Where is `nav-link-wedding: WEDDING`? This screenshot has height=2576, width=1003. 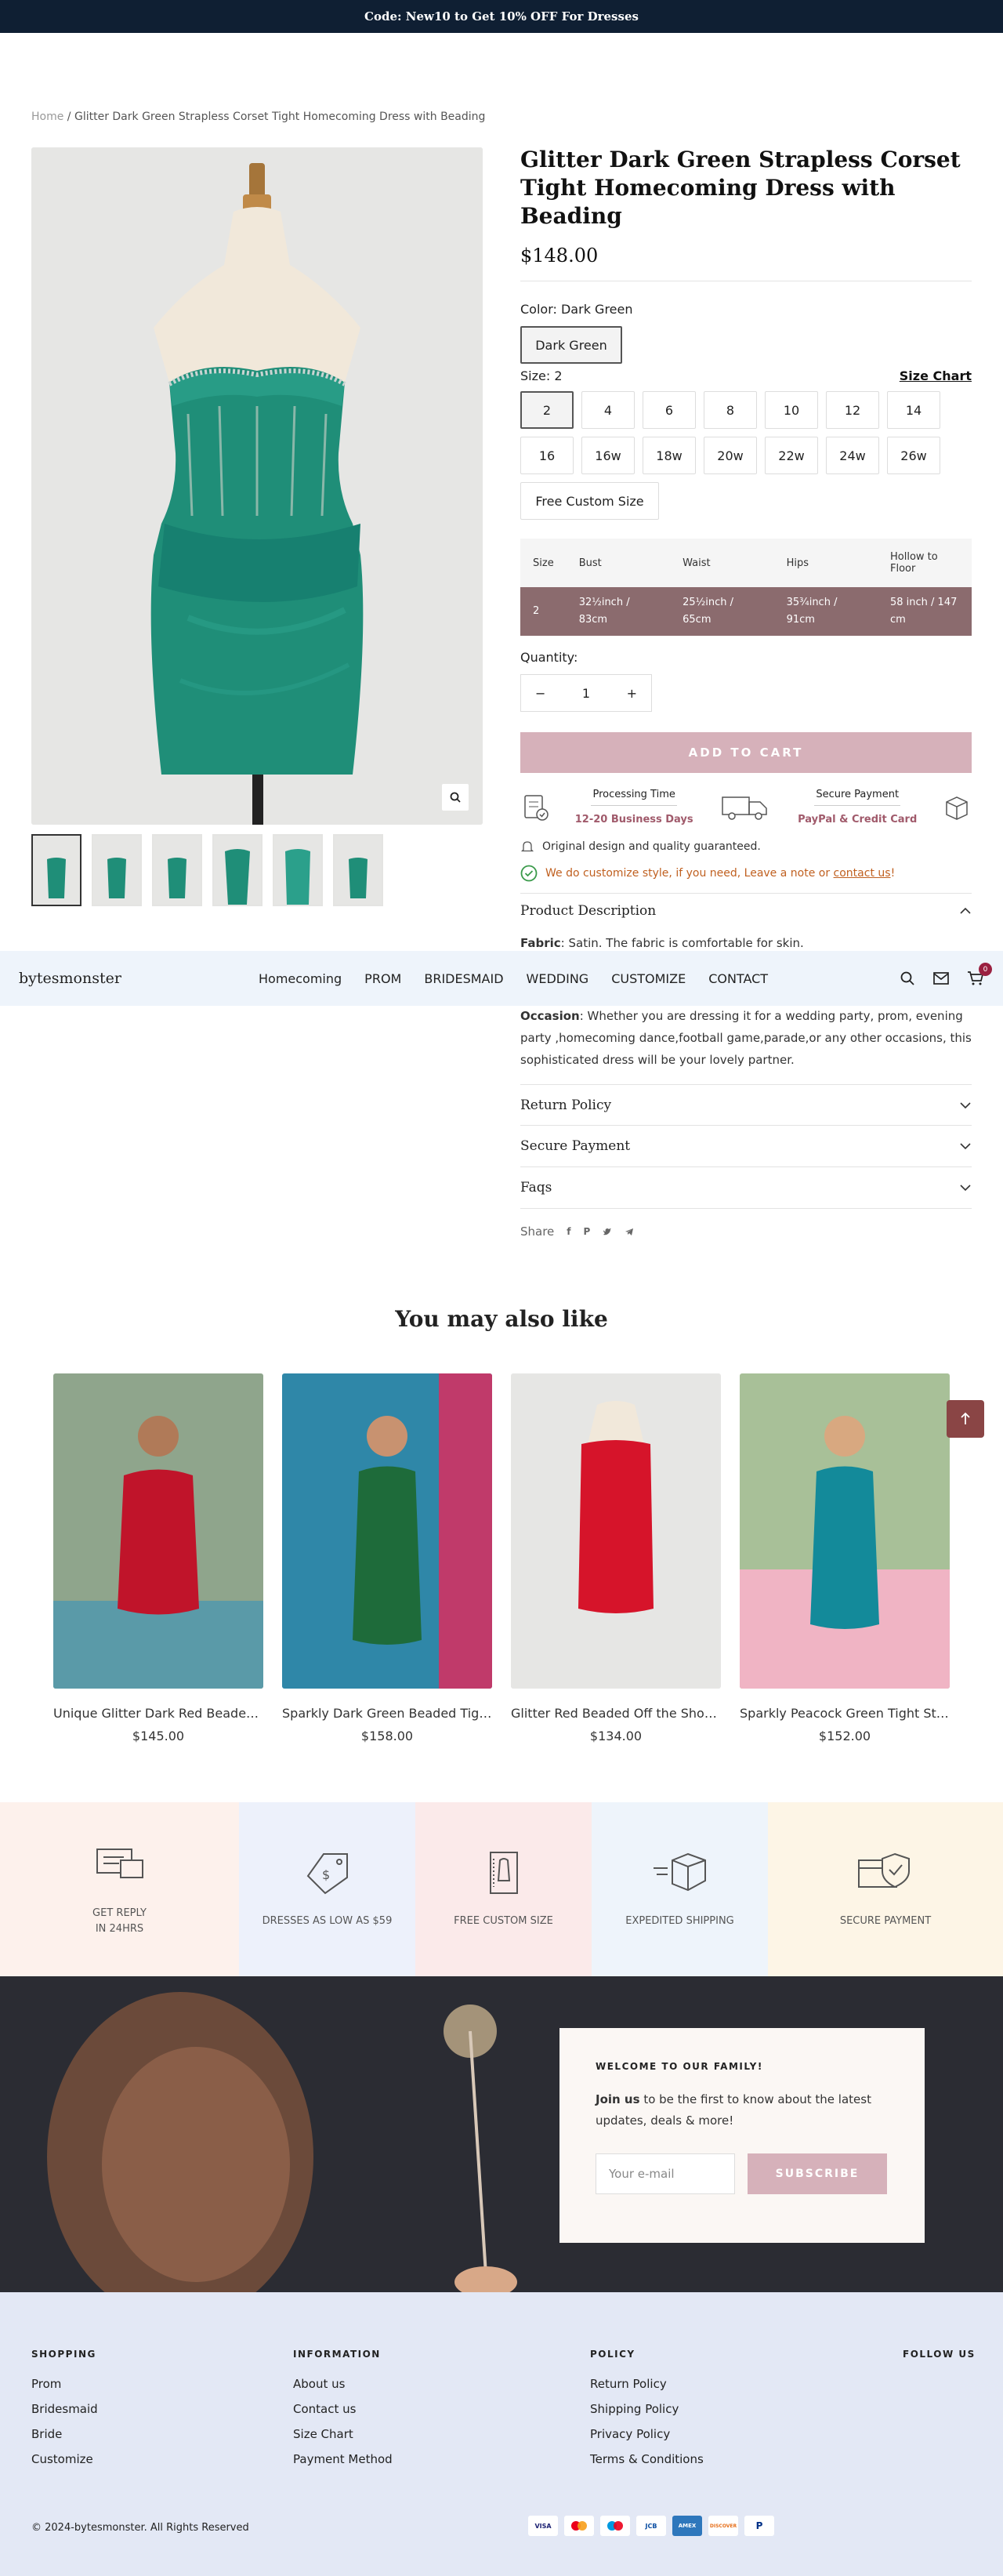
nav-link-wedding: WEDDING is located at coordinates (558, 979).